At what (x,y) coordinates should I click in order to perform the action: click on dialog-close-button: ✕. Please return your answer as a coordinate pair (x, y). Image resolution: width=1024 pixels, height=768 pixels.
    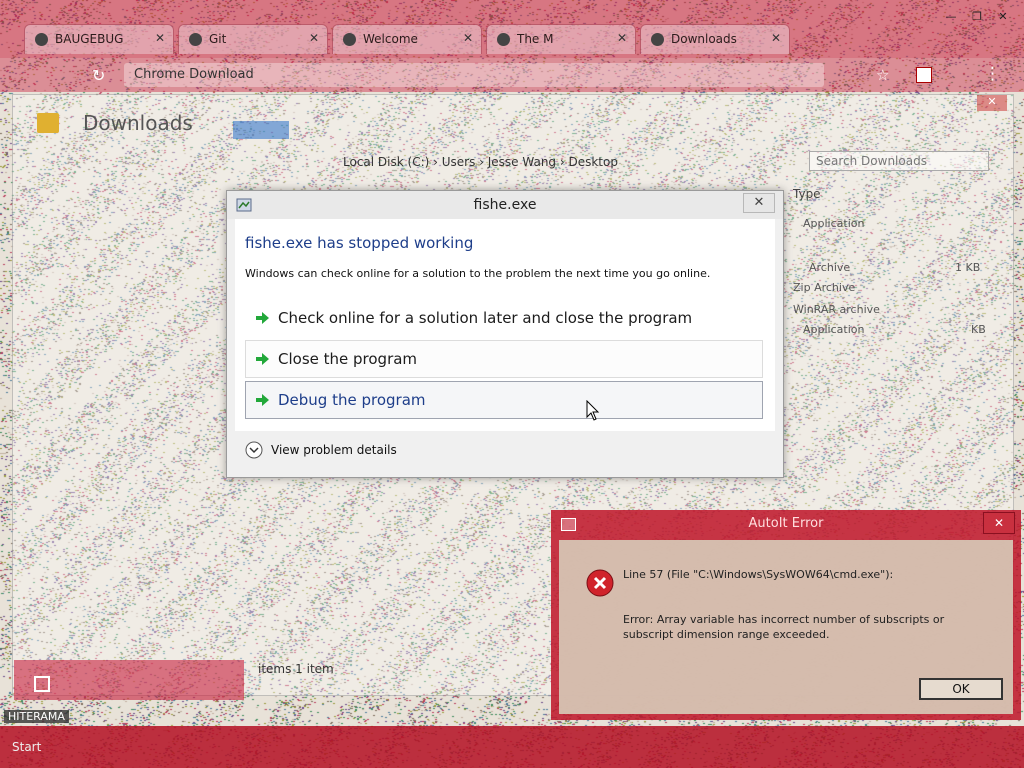
    Looking at the image, I should click on (759, 203).